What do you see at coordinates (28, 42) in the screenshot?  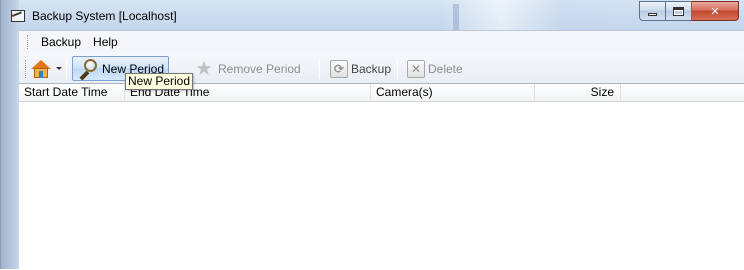 I see `menu-grip` at bounding box center [28, 42].